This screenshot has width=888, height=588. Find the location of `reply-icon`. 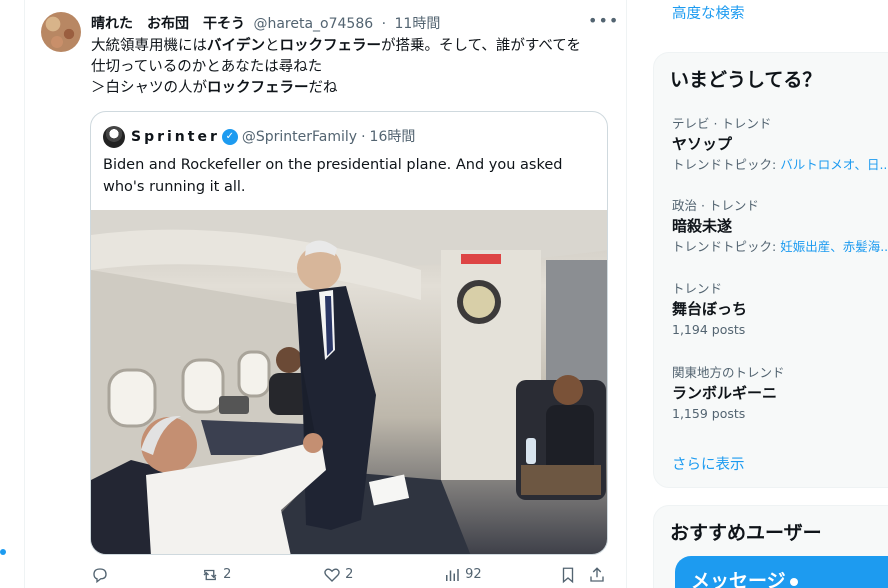

reply-icon is located at coordinates (100, 575).